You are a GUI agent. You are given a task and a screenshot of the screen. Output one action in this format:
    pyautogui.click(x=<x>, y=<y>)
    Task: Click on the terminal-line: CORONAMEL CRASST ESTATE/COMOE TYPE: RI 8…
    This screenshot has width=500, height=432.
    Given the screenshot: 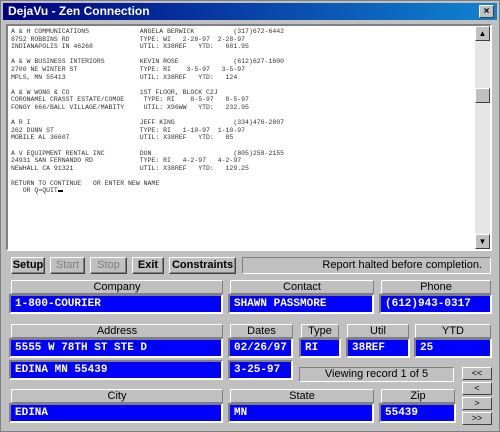 What is the action you would take?
    pyautogui.click(x=130, y=100)
    